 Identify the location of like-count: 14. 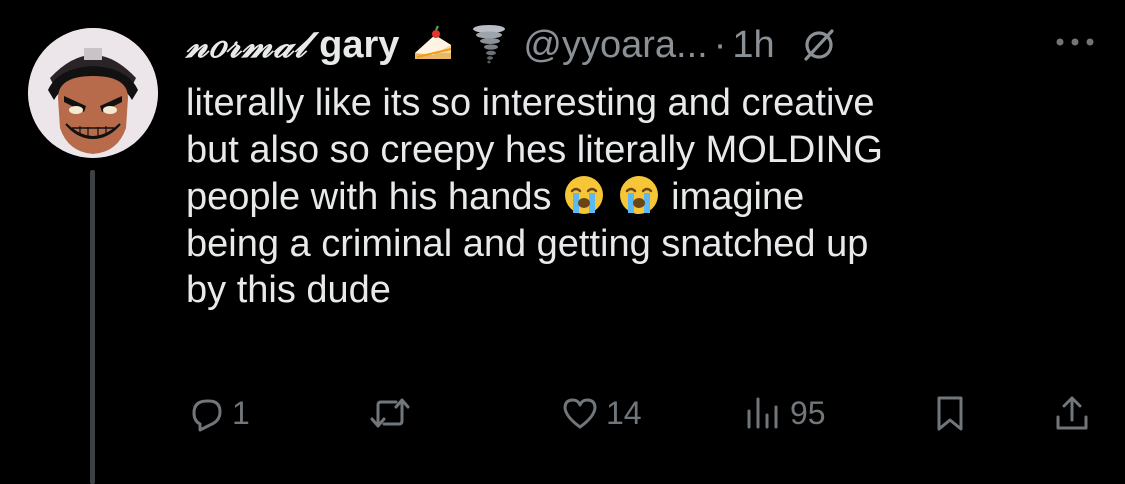
(624, 412).